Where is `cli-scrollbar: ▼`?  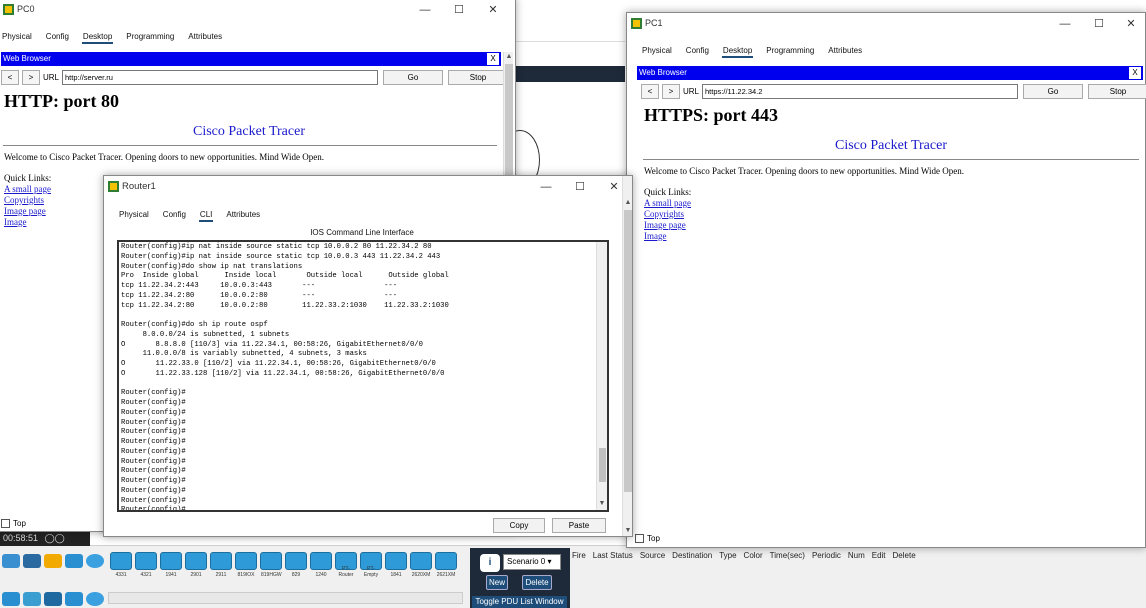
cli-scrollbar: ▼ is located at coordinates (601, 376).